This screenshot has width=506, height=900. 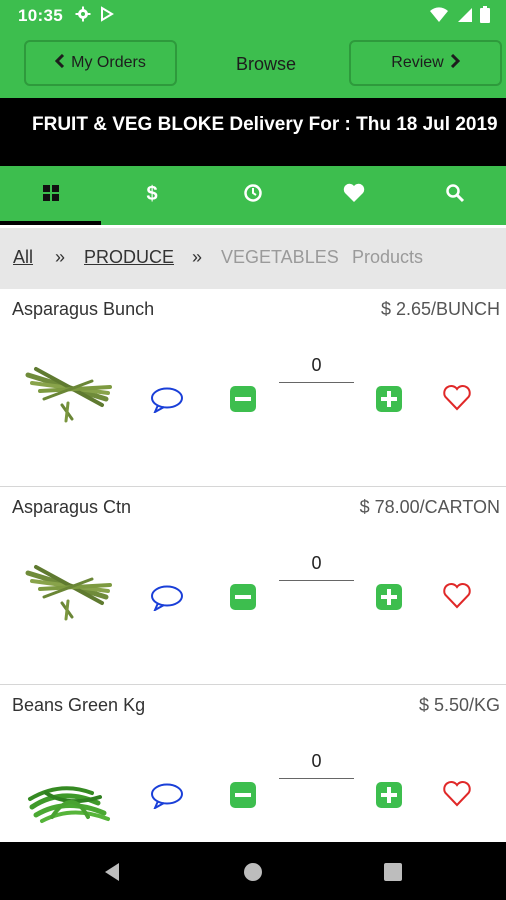 I want to click on status-time: 10:35, so click(x=40, y=15).